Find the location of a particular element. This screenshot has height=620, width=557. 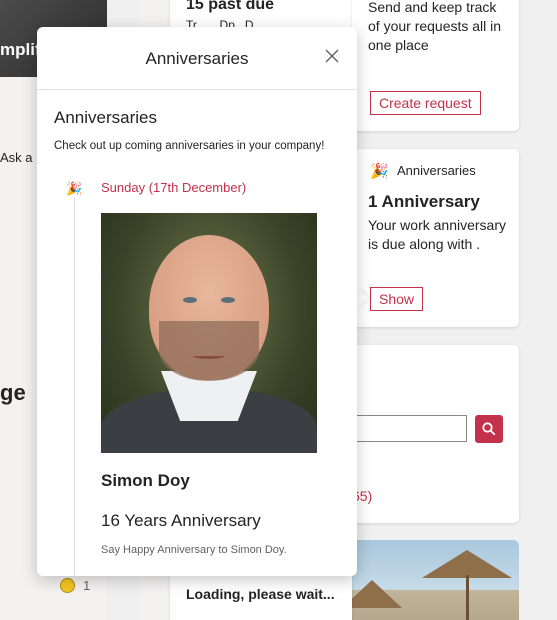

timeline-line is located at coordinates (74, 386).